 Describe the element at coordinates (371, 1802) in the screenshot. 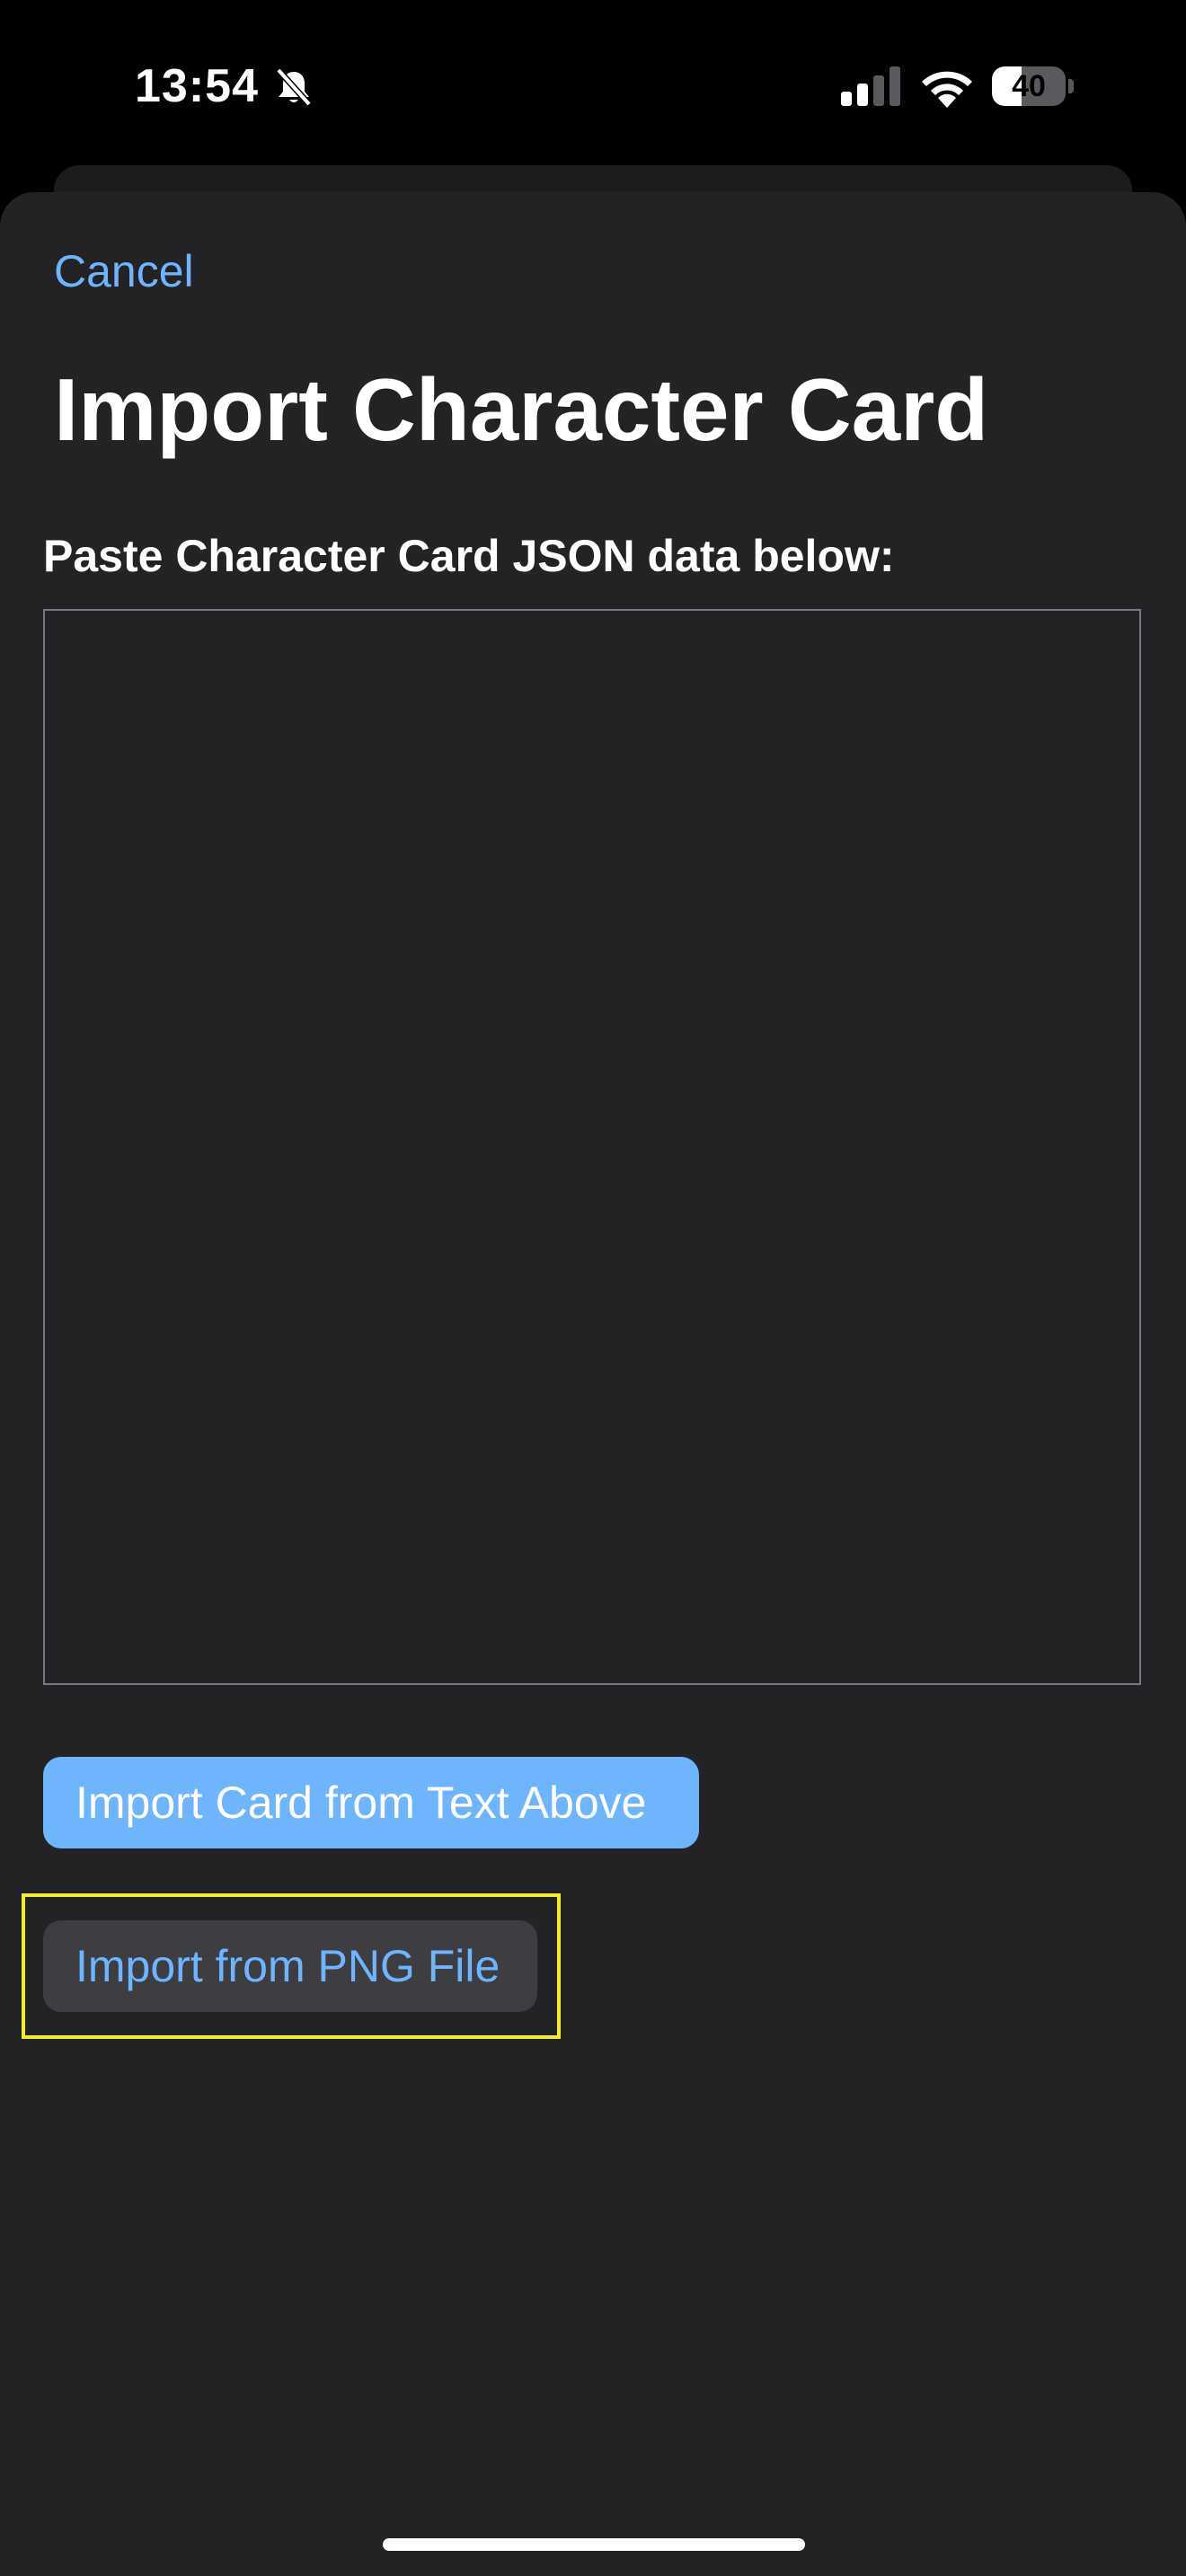

I see `import-from-text-button: Import Card from Text Above` at that location.